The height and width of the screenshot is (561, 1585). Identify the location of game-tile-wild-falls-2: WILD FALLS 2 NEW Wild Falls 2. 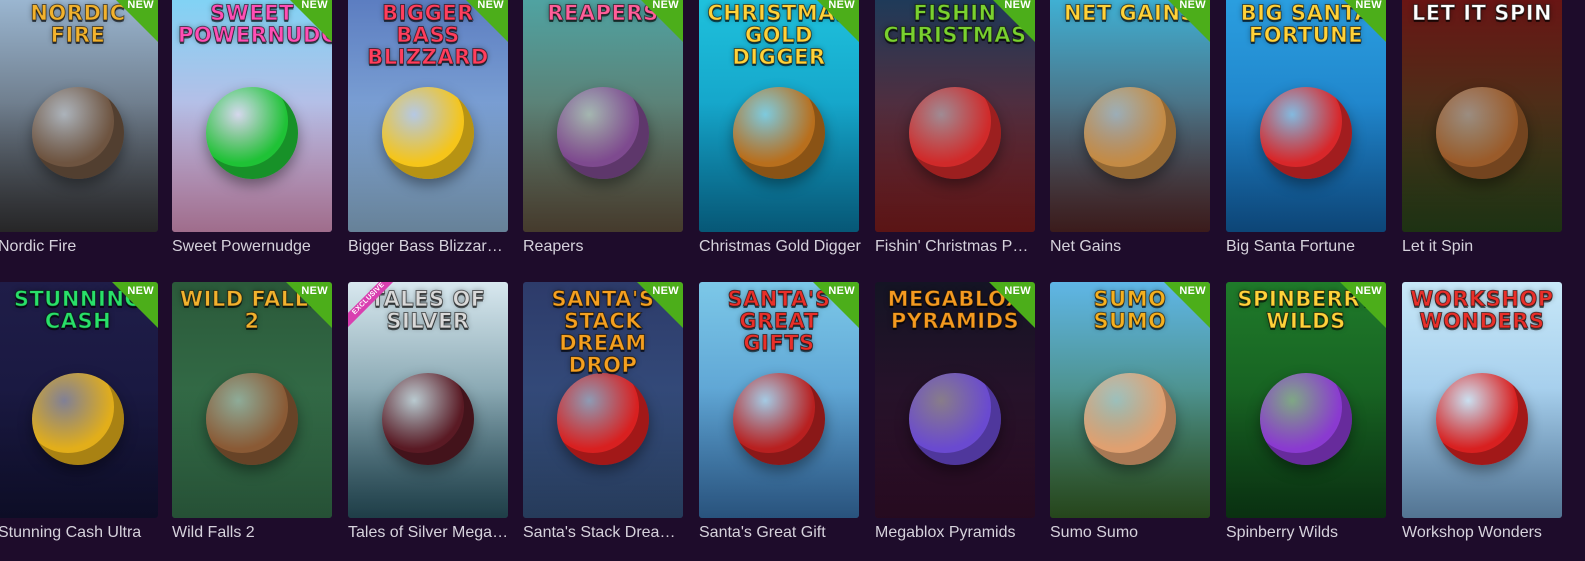
(252, 417).